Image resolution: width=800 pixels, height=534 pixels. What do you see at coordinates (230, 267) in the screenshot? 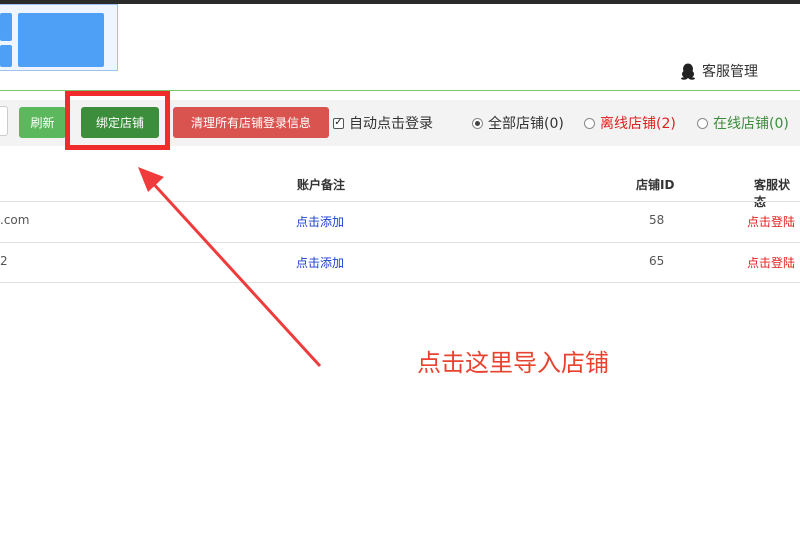
I see `annotation-arrow-icon` at bounding box center [230, 267].